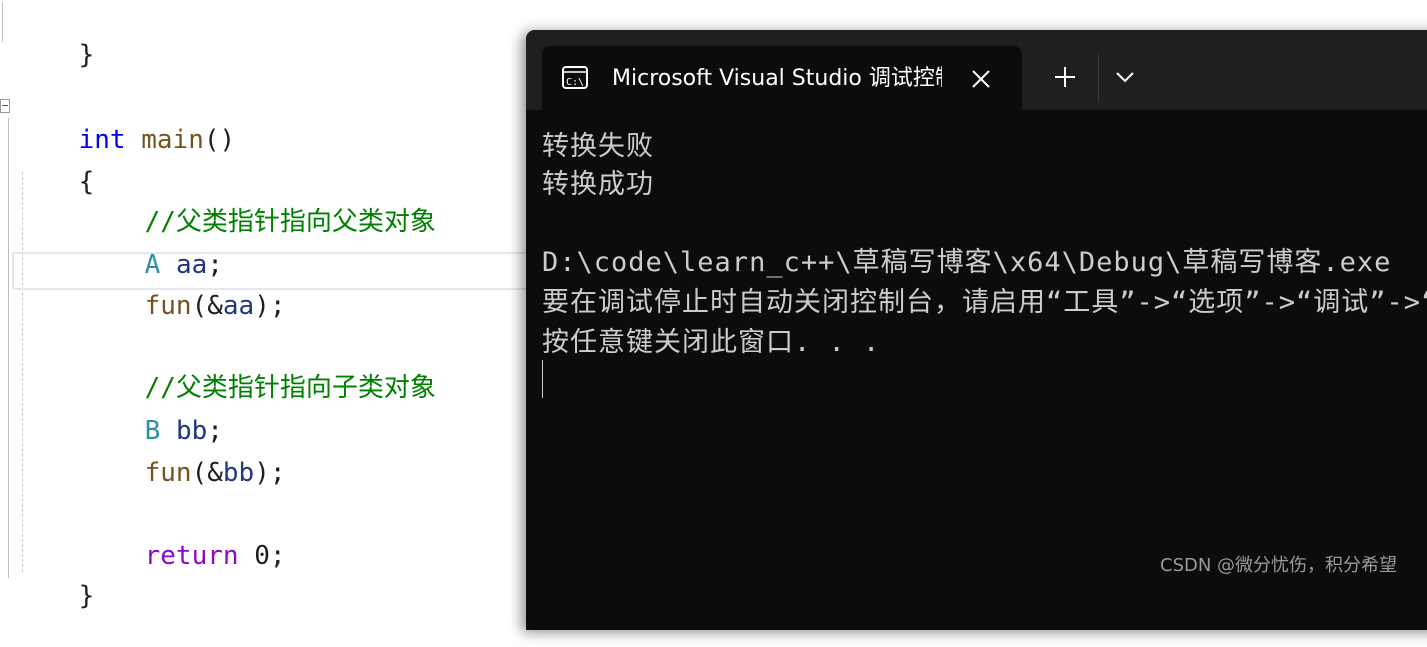 Image resolution: width=1427 pixels, height=647 pixels. I want to click on code-line-decl: A aa;, so click(152, 247).